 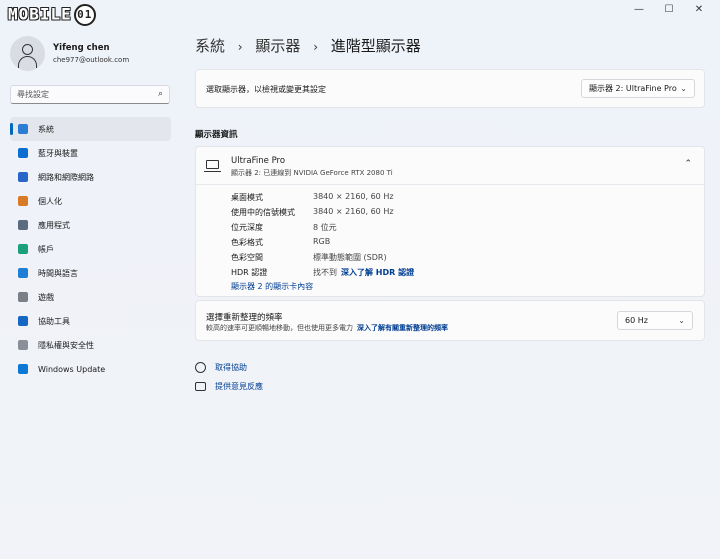 I want to click on sidebar-item-2: 網路和網際網路, so click(x=90, y=177).